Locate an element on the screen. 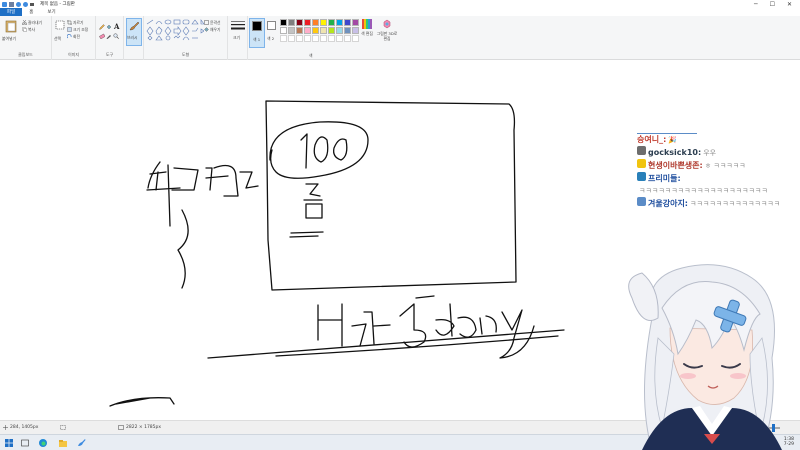  task-view-icon is located at coordinates (25, 443).